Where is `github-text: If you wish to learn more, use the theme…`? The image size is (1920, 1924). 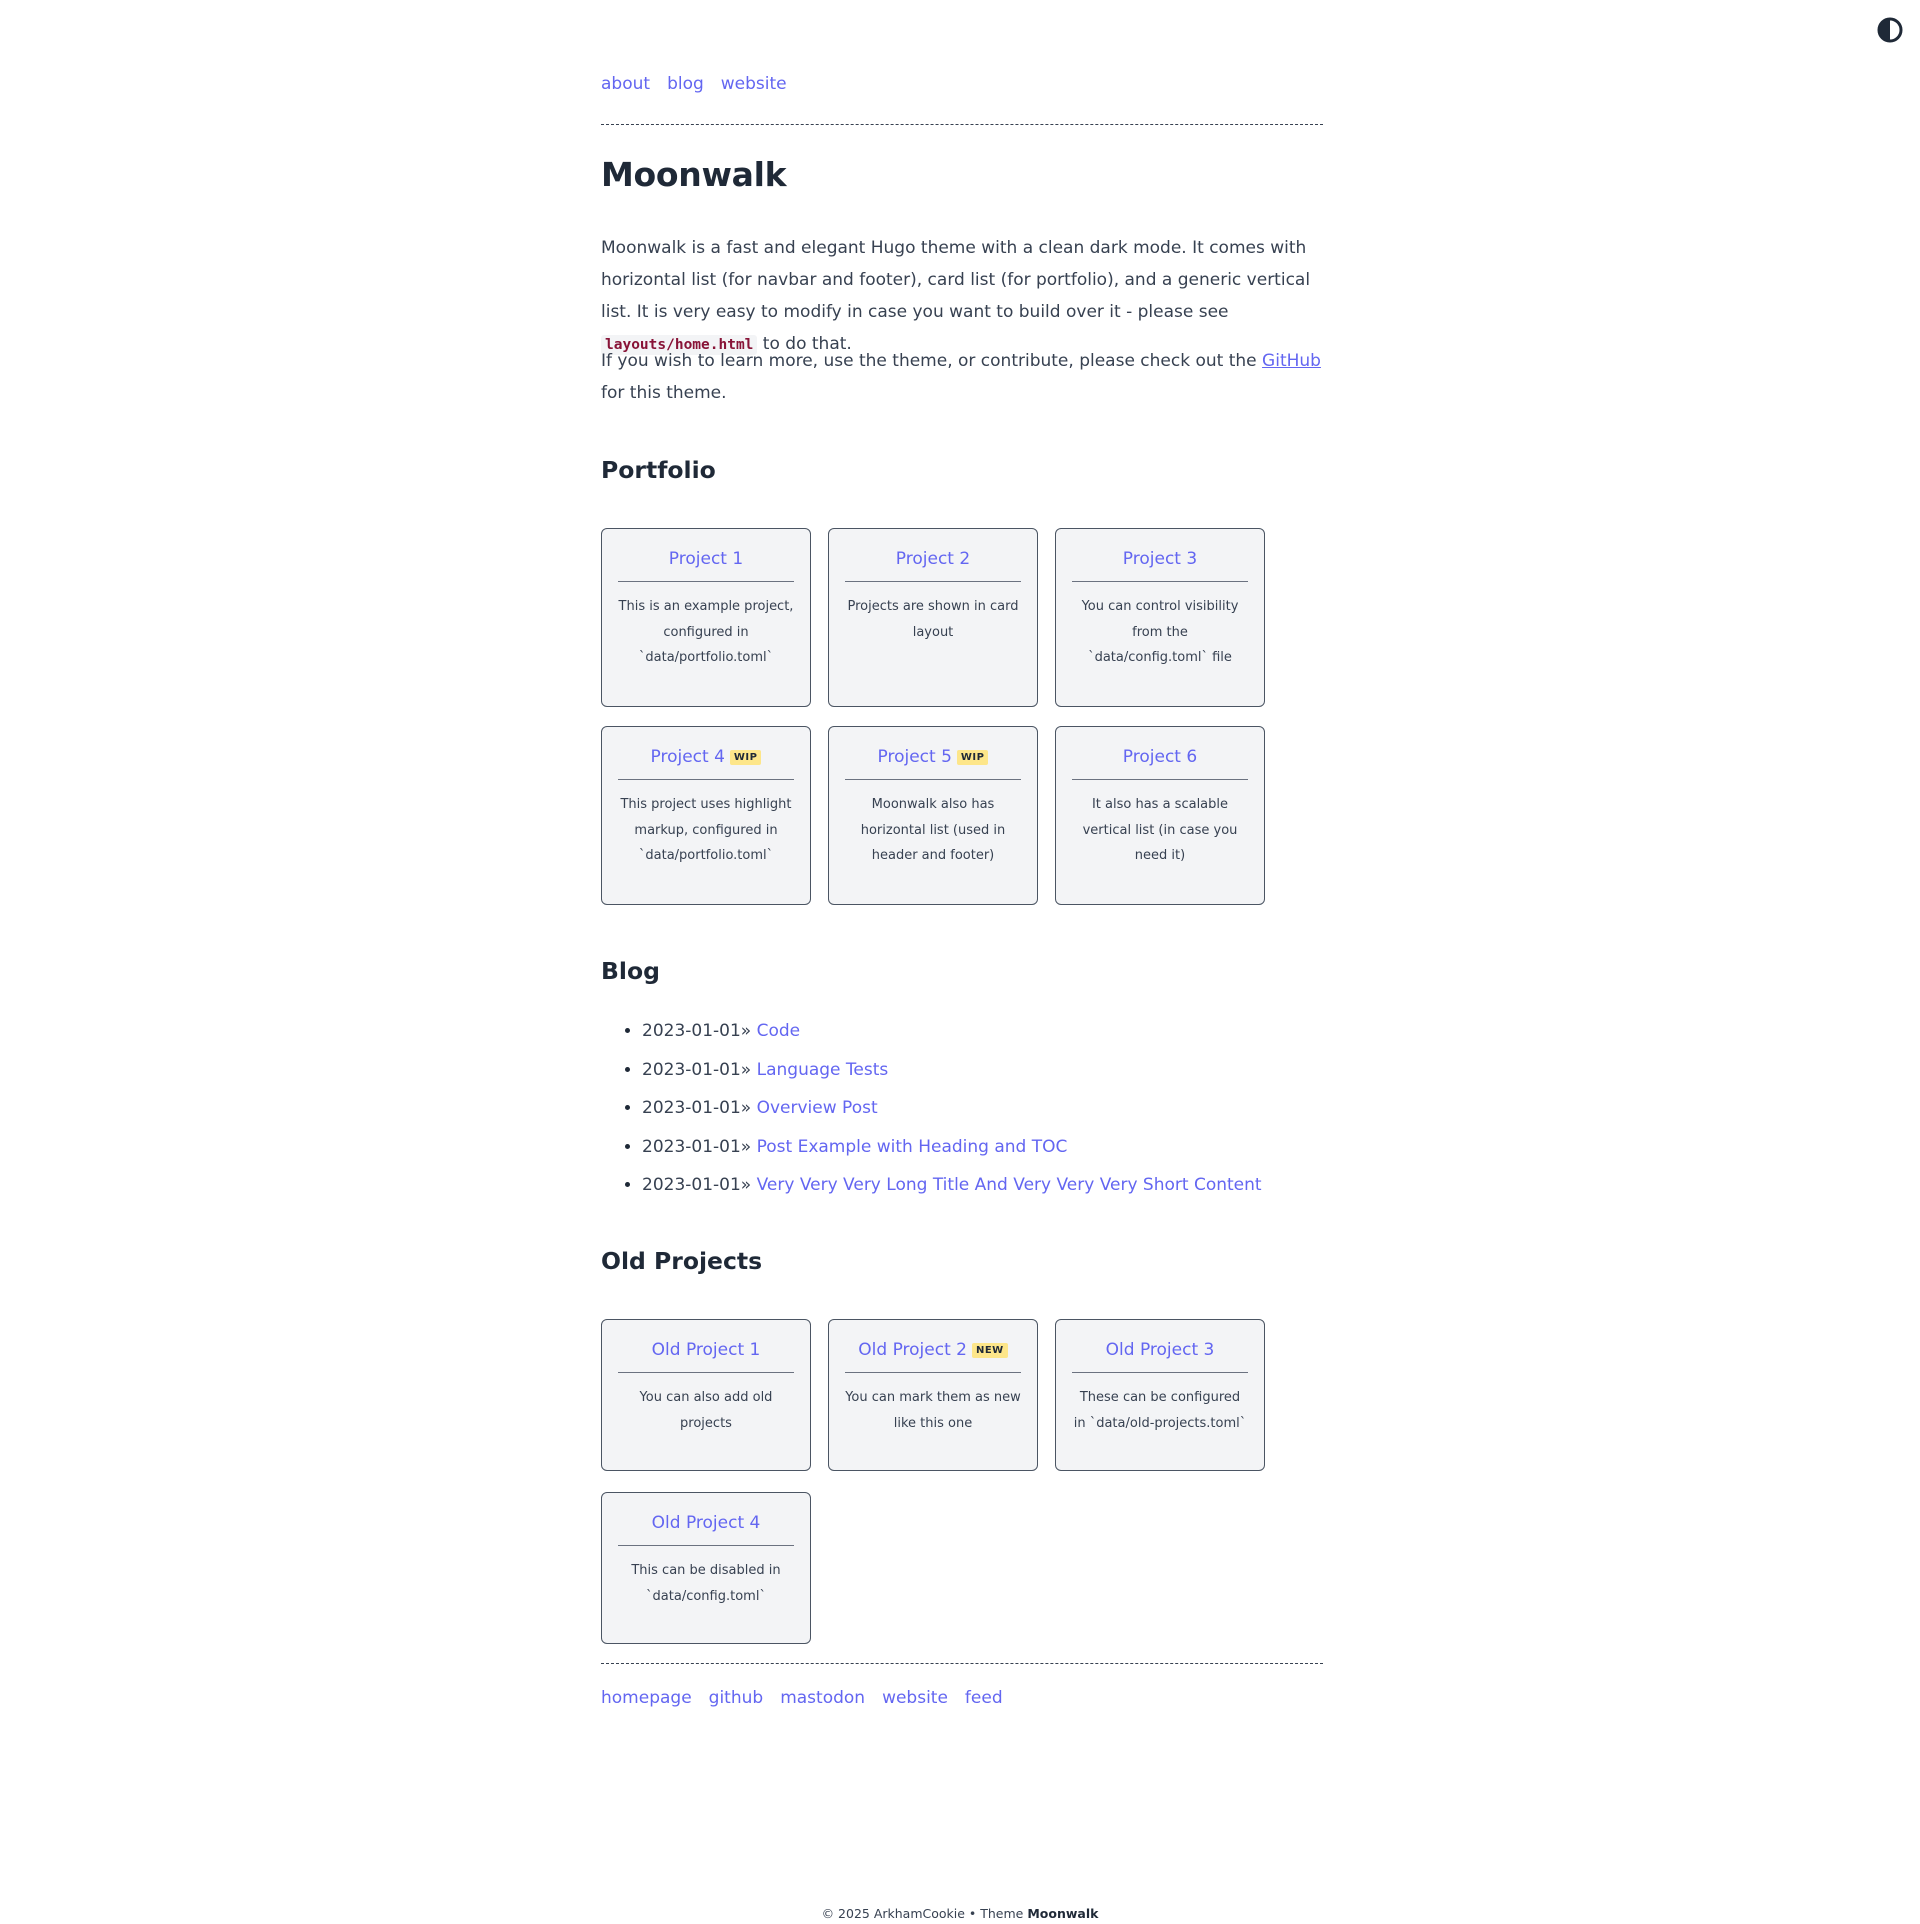 github-text: If you wish to learn more, use the theme… is located at coordinates (932, 361).